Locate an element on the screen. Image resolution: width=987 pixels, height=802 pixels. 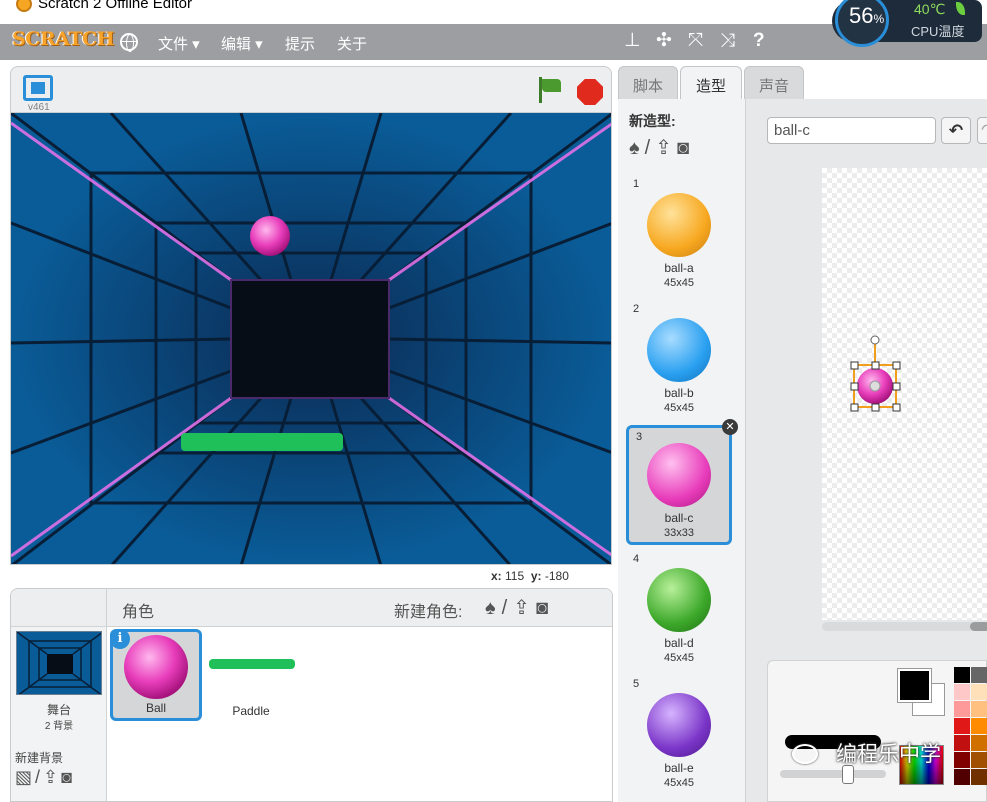
mouse-coordinates: x: 115 y: -180 is located at coordinates (530, 576).